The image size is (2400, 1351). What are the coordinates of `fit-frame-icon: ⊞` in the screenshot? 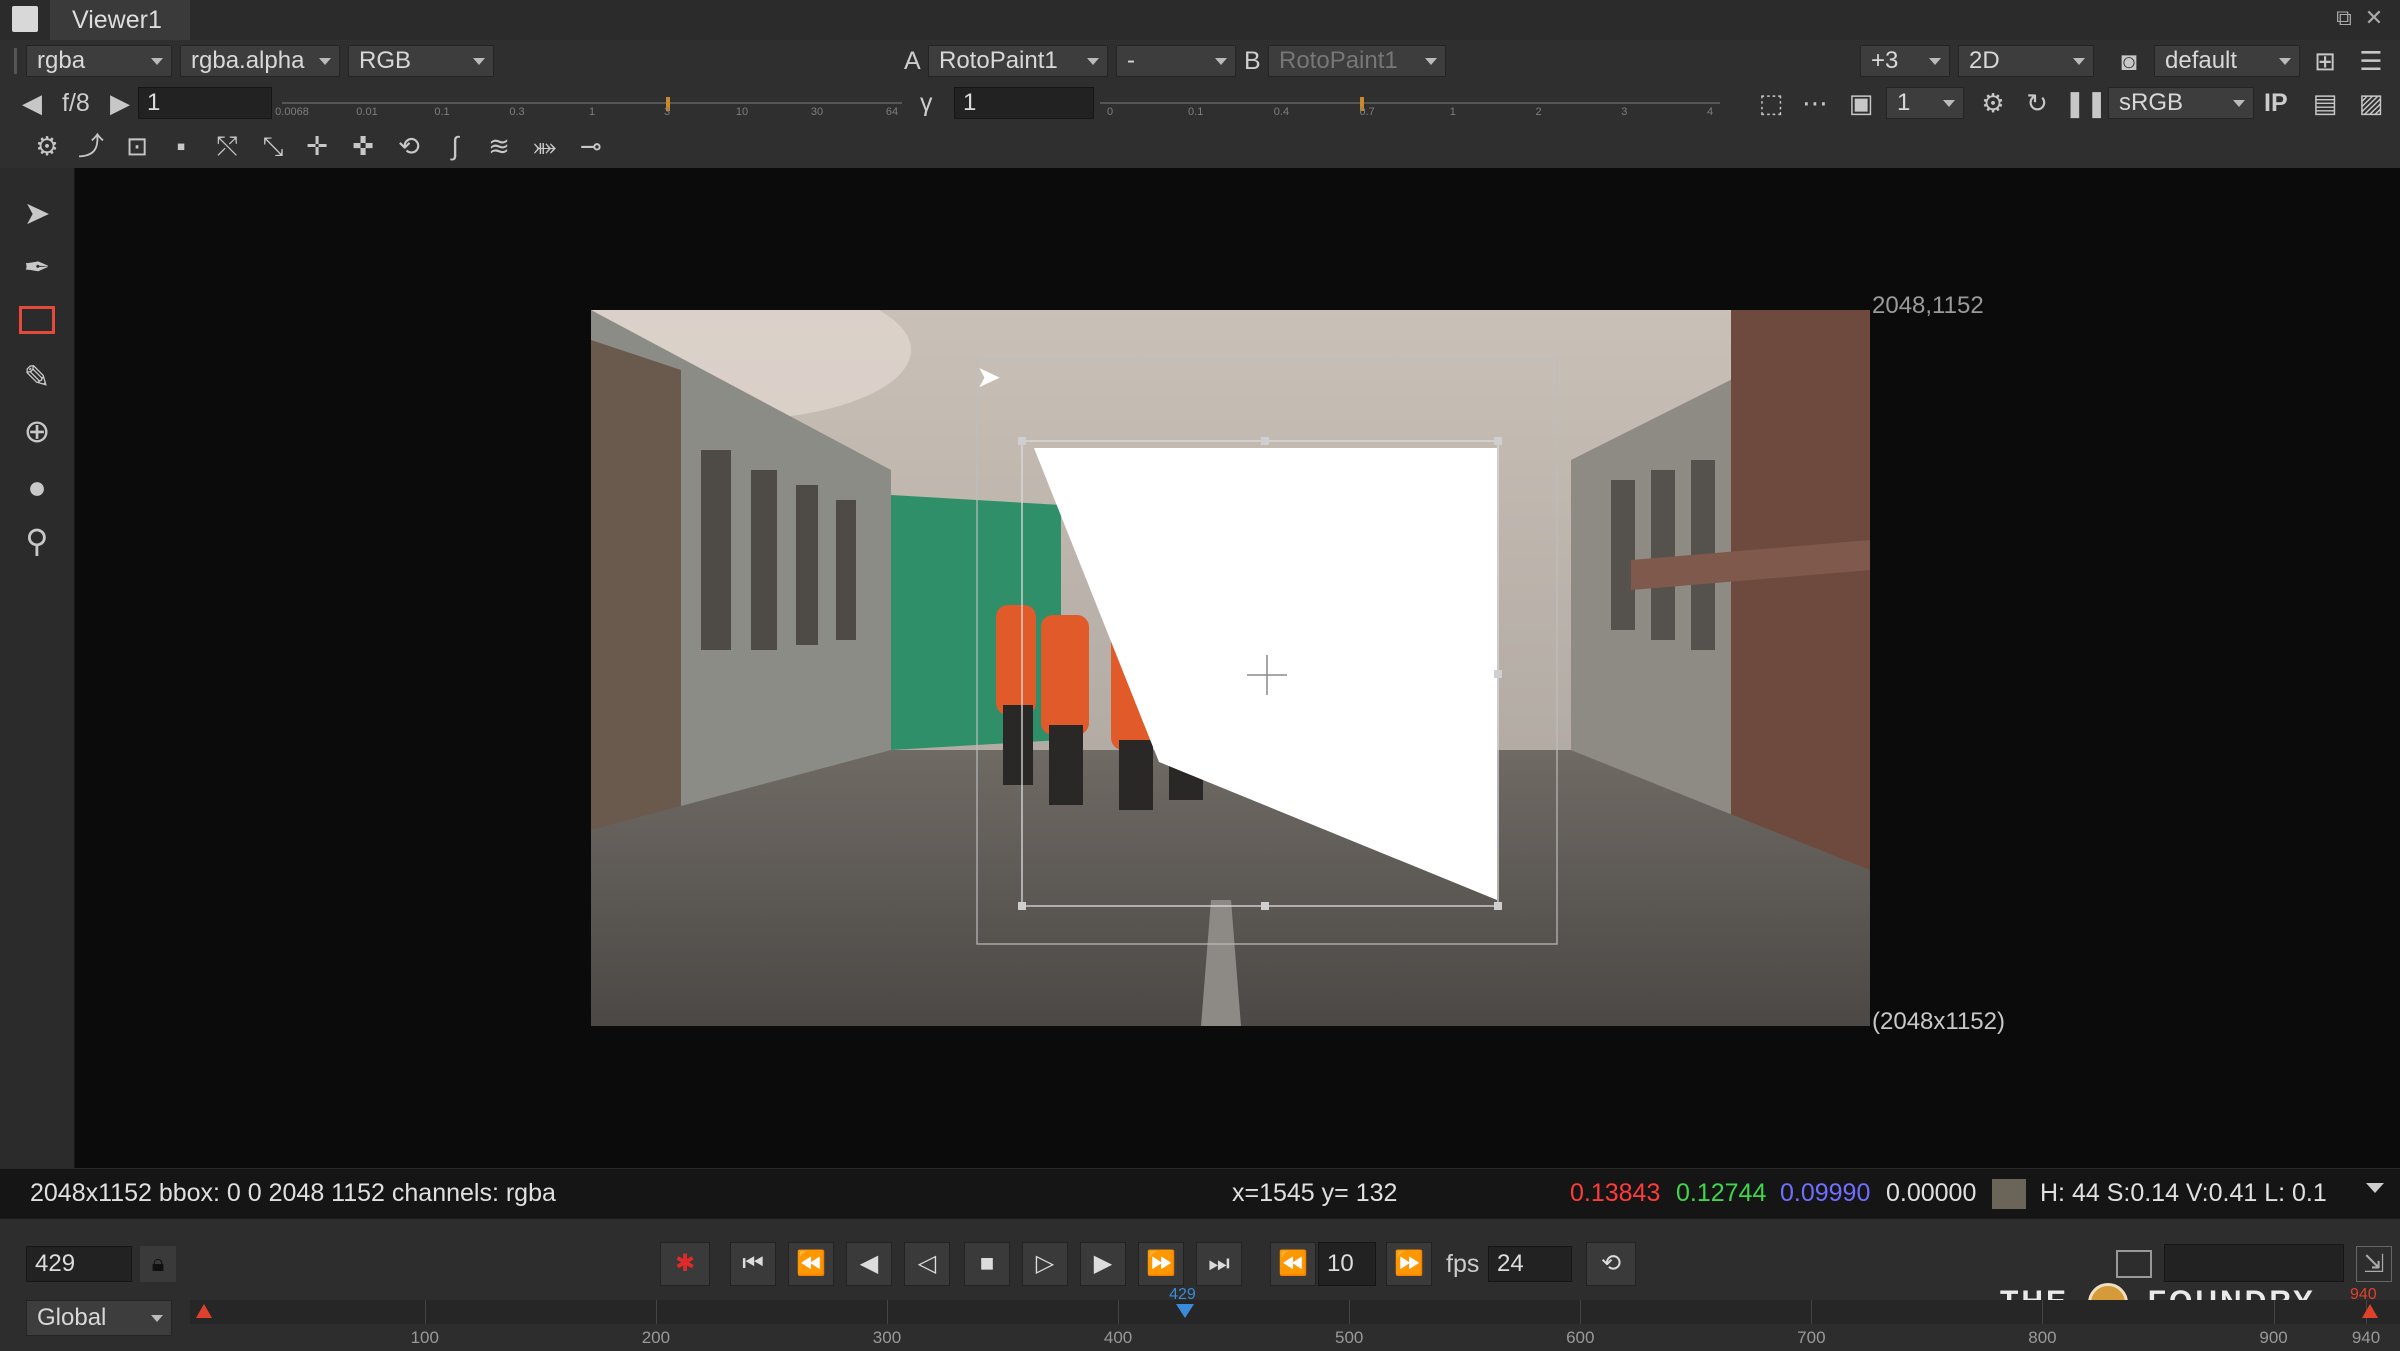 It's located at (2325, 61).